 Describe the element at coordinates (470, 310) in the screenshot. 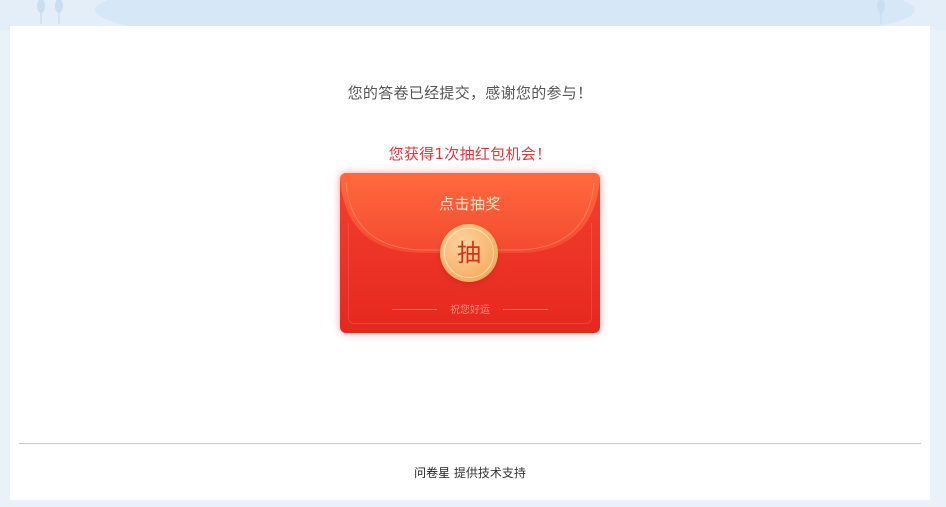

I see `good-luck-text: 祝您好运` at that location.